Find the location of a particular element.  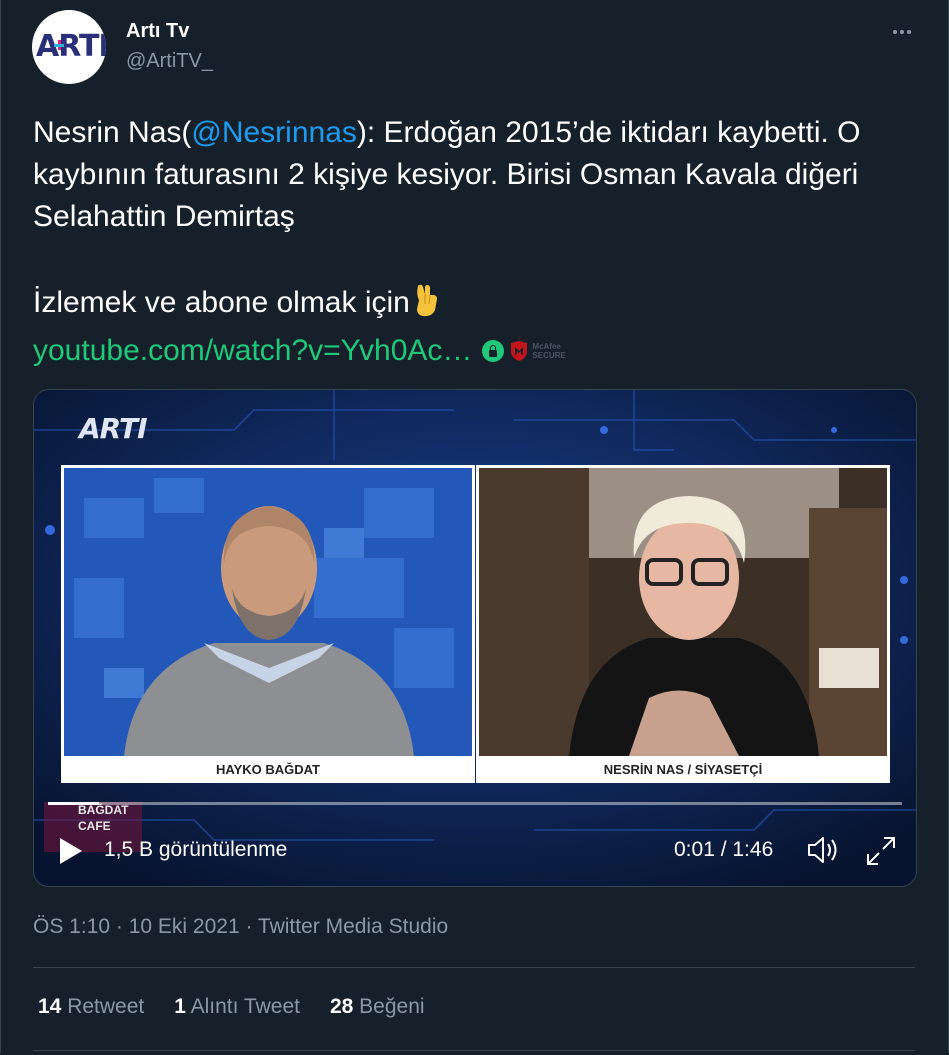

quote-label: Alıntı Tweet is located at coordinates (245, 1006).